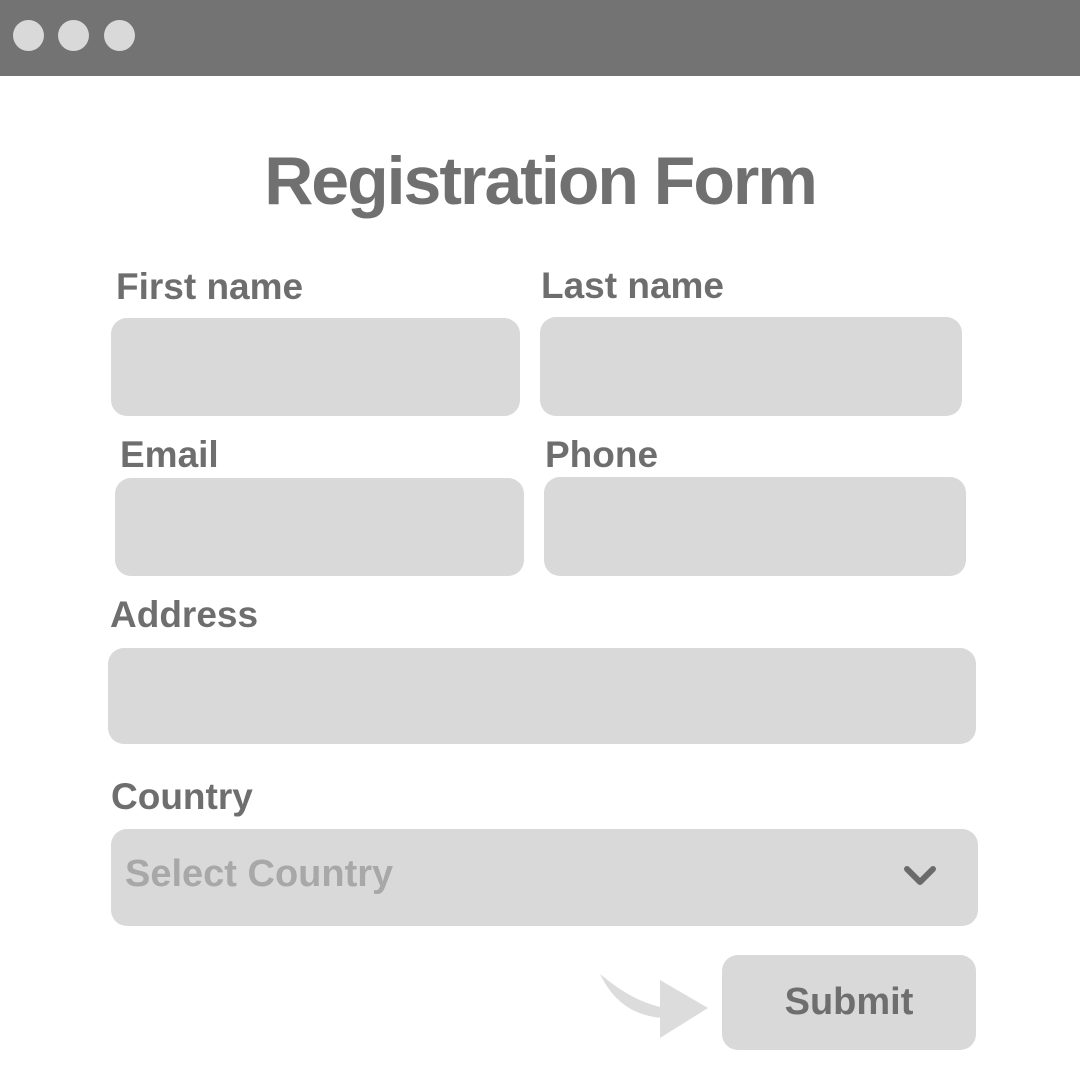 The height and width of the screenshot is (1080, 1080). Describe the element at coordinates (119, 35) in the screenshot. I see `window-maximize-dot` at that location.